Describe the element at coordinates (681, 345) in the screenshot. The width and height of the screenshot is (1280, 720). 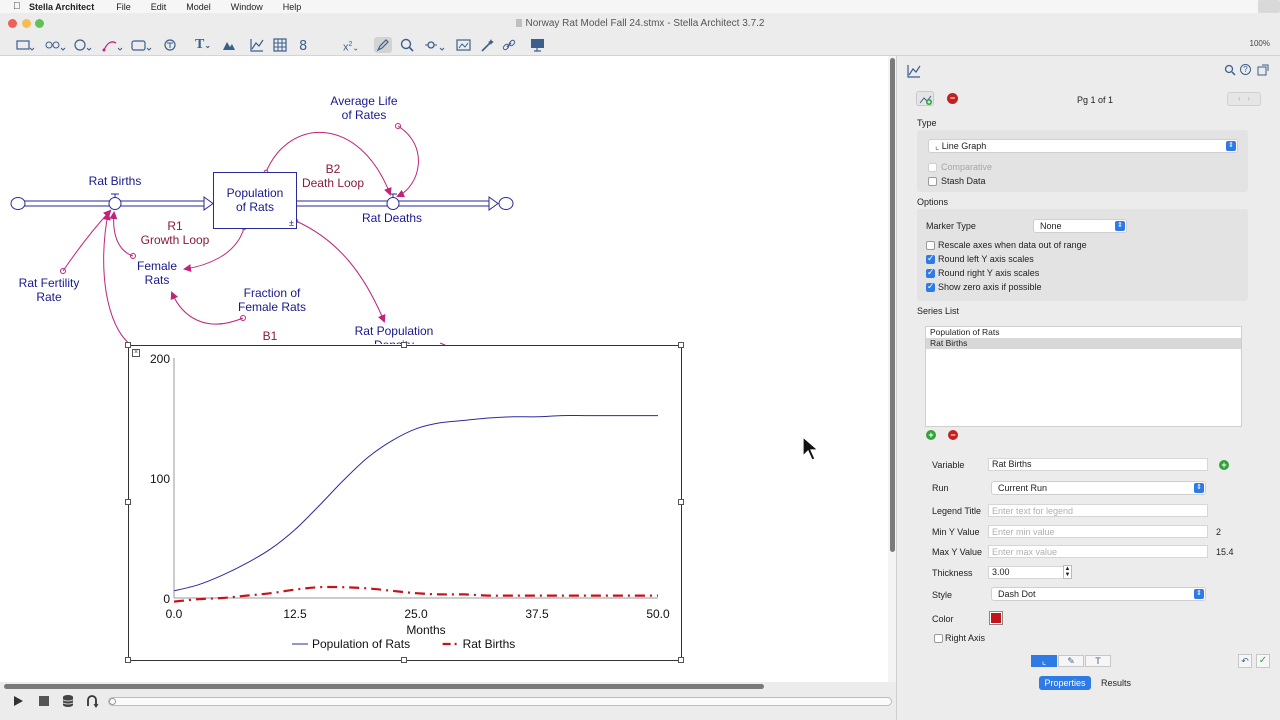
I see `resize-handle-tr` at that location.